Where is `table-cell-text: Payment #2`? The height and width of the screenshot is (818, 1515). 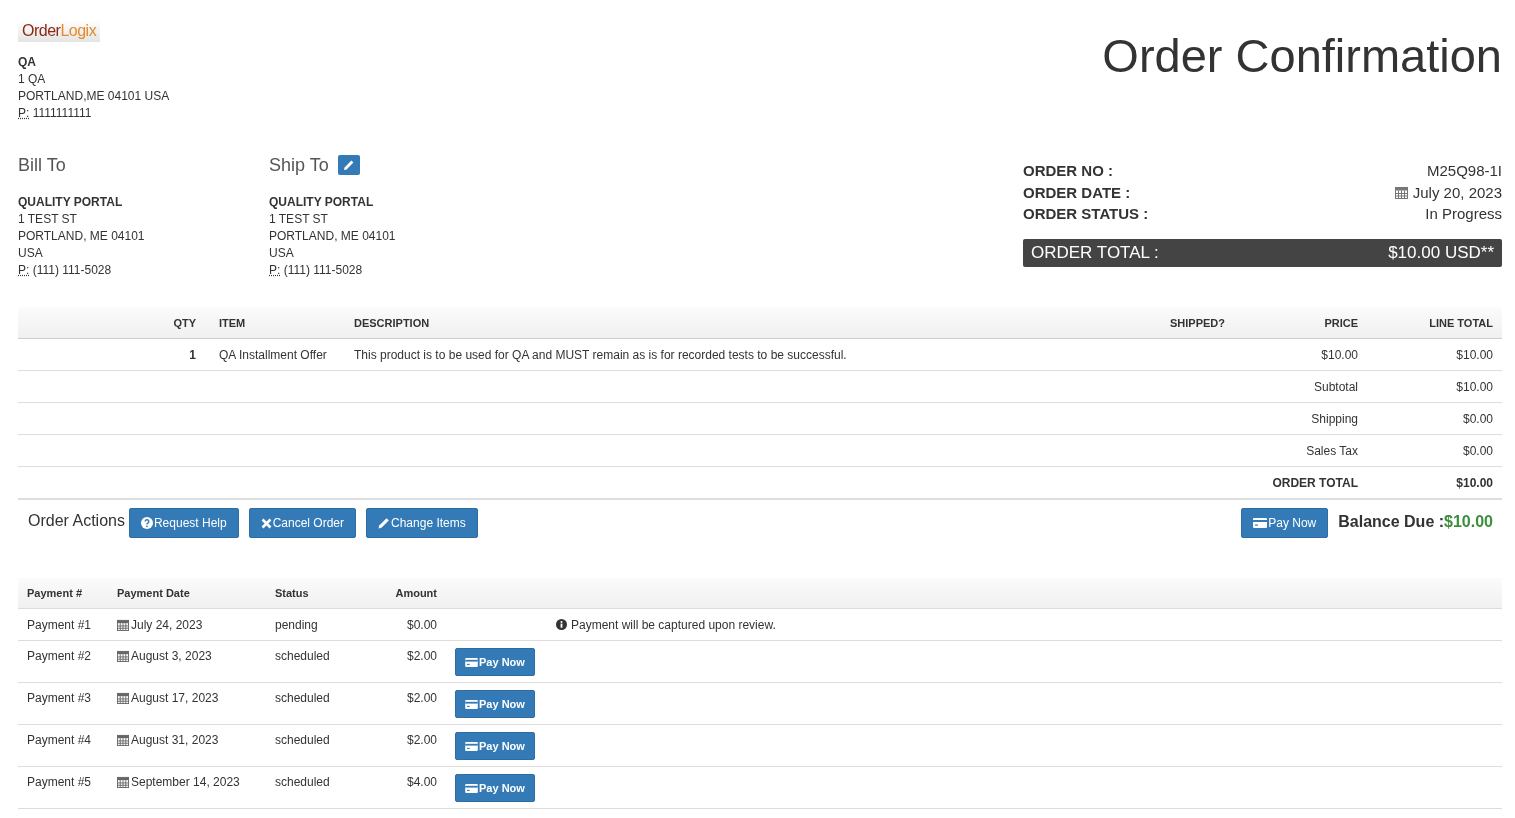 table-cell-text: Payment #2 is located at coordinates (59, 656).